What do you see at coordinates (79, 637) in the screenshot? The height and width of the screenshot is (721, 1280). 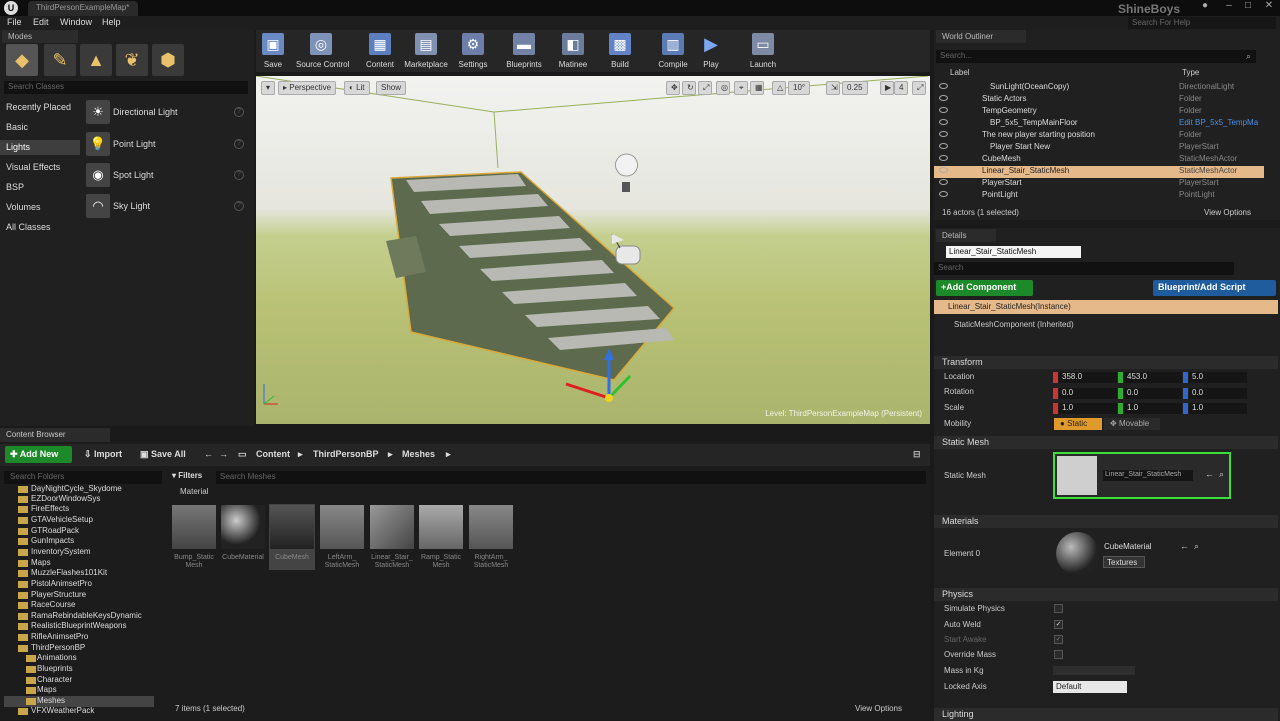 I see `folder-row: RifleAnimsetPro` at bounding box center [79, 637].